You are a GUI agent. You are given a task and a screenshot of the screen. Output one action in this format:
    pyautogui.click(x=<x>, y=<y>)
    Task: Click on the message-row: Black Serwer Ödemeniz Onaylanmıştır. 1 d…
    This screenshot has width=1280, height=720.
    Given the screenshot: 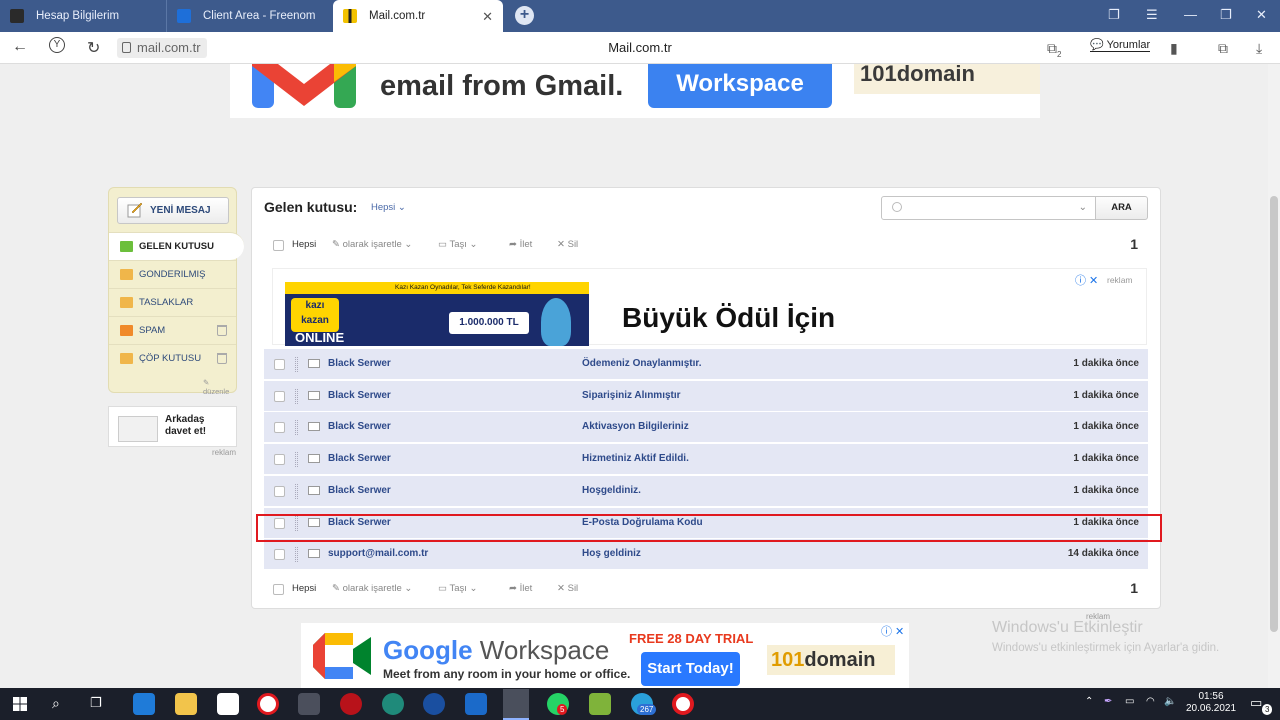 What is the action you would take?
    pyautogui.click(x=706, y=364)
    